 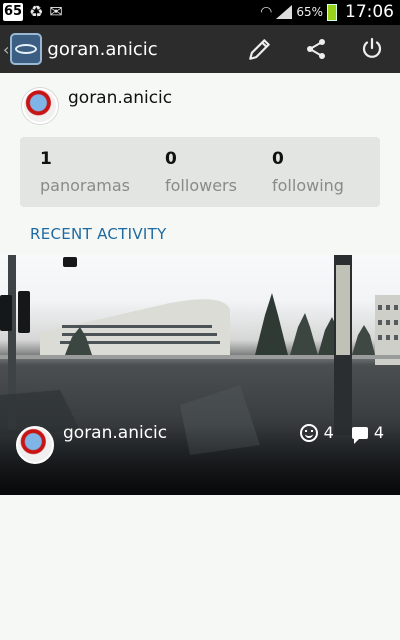 What do you see at coordinates (102, 49) in the screenshot?
I see `action-bar-title: goran.anicic` at bounding box center [102, 49].